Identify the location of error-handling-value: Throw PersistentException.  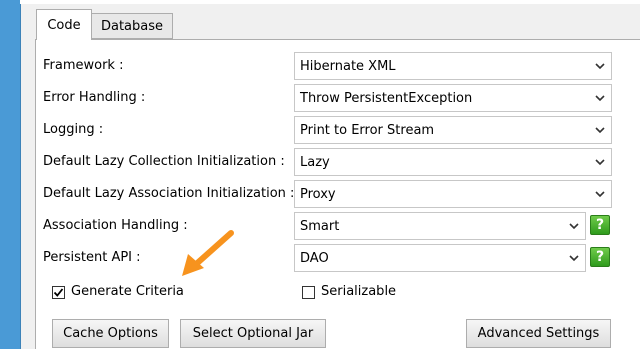
(386, 98).